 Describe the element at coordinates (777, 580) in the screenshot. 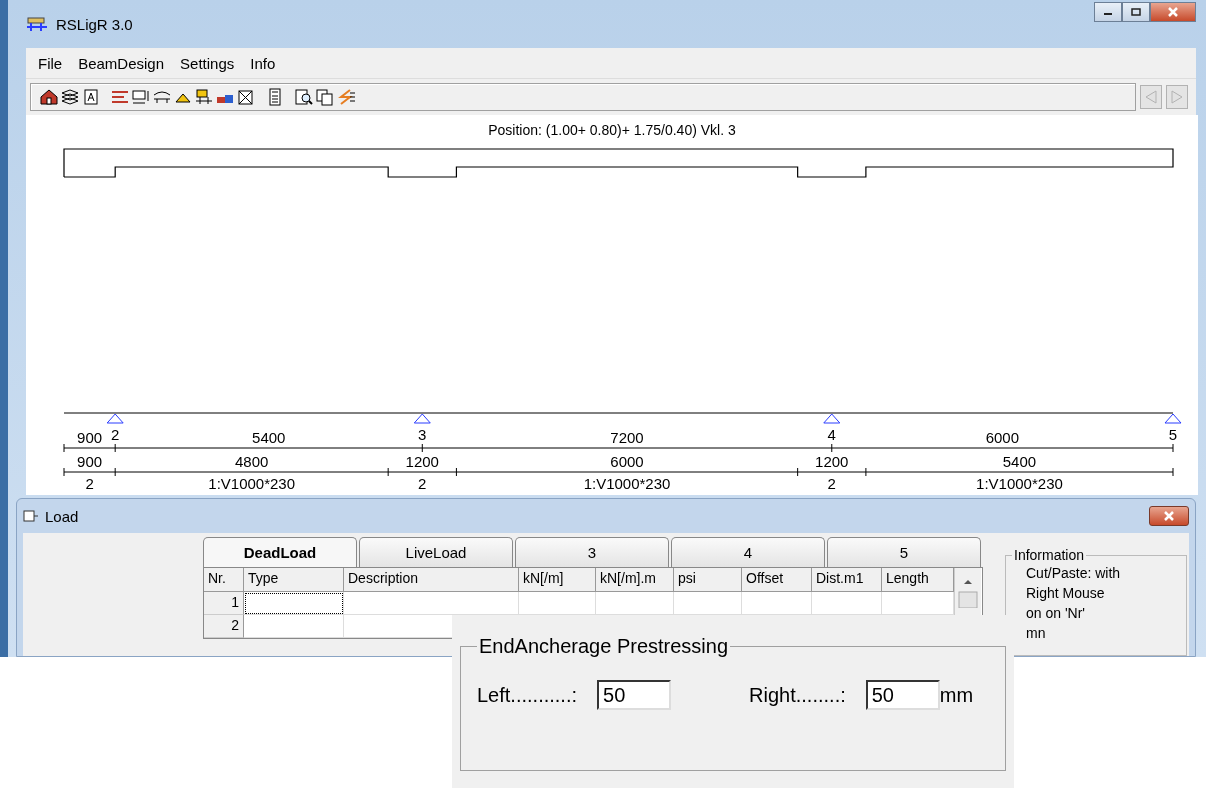

I see `column-header: Offset` at that location.